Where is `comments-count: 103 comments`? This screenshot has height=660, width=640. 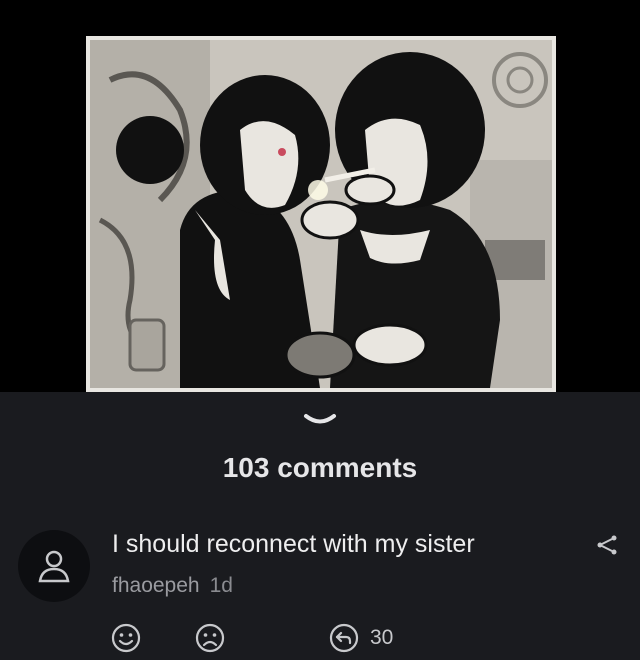
comments-count: 103 comments is located at coordinates (320, 467).